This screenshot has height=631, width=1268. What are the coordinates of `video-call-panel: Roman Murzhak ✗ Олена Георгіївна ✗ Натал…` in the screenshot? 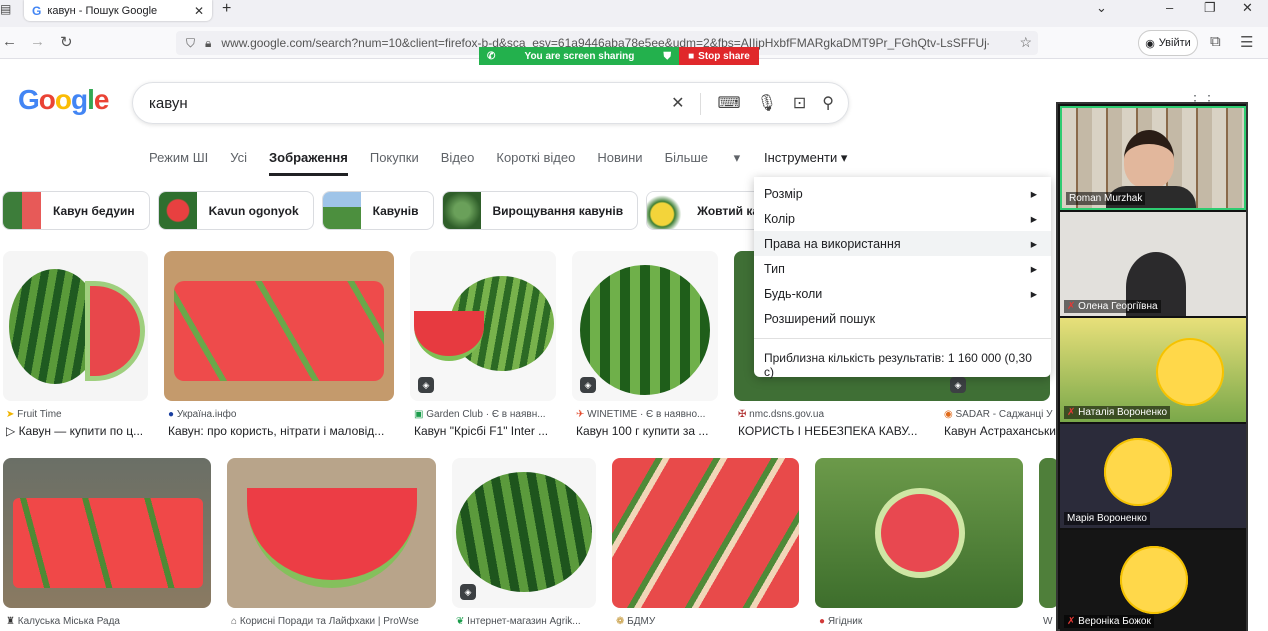 It's located at (1152, 366).